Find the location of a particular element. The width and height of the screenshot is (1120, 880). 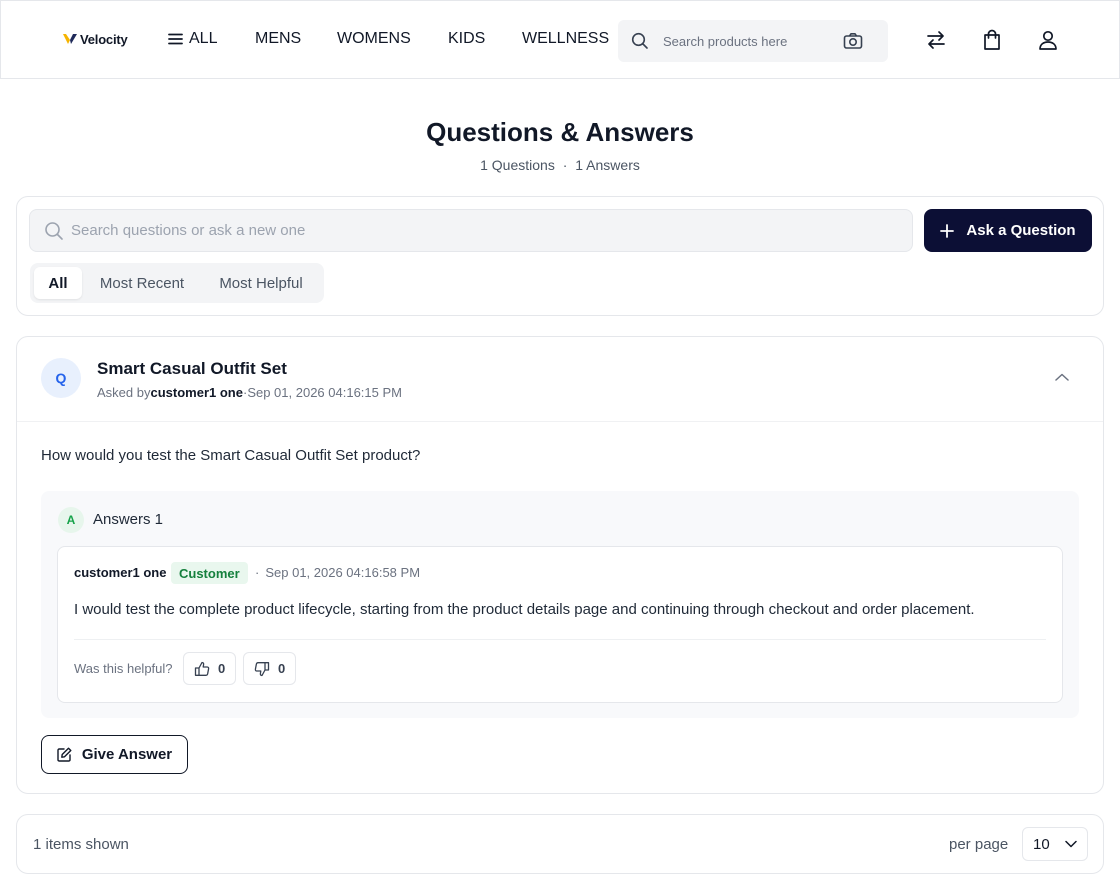

upvote-button: 0 is located at coordinates (210, 668).